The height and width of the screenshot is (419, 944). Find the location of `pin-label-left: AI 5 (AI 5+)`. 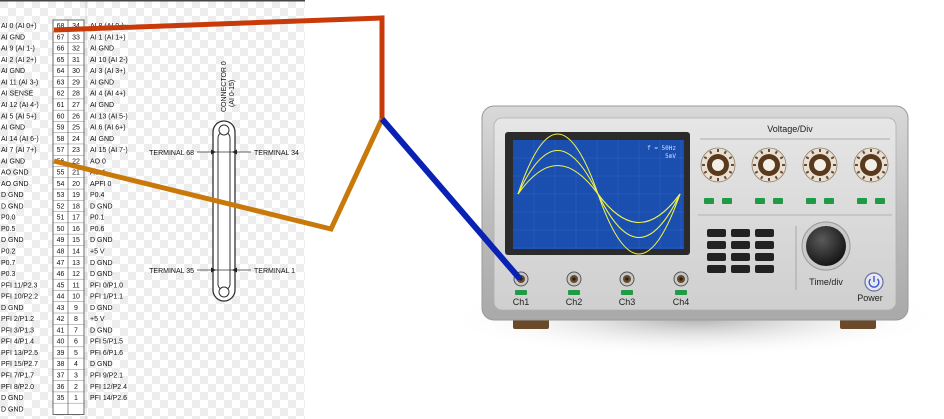

pin-label-left: AI 5 (AI 5+) is located at coordinates (19, 116).